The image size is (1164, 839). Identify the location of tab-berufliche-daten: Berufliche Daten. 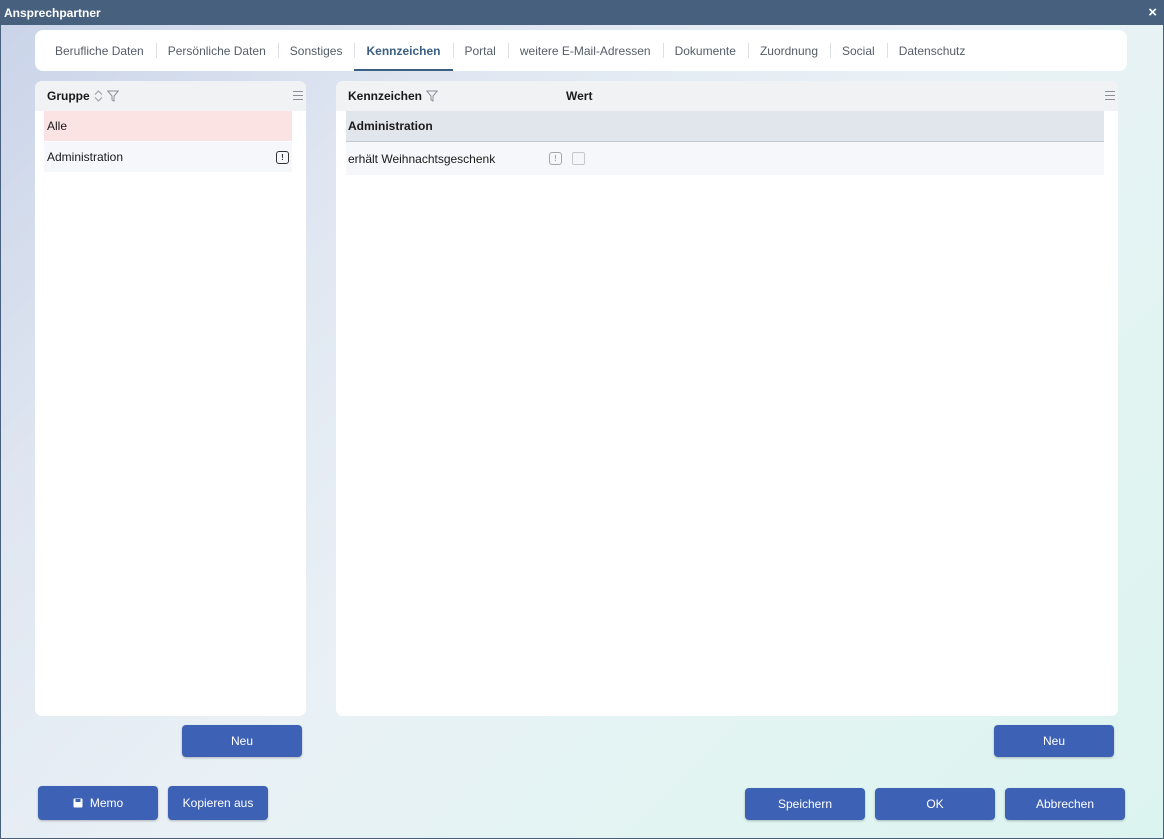
(99, 50).